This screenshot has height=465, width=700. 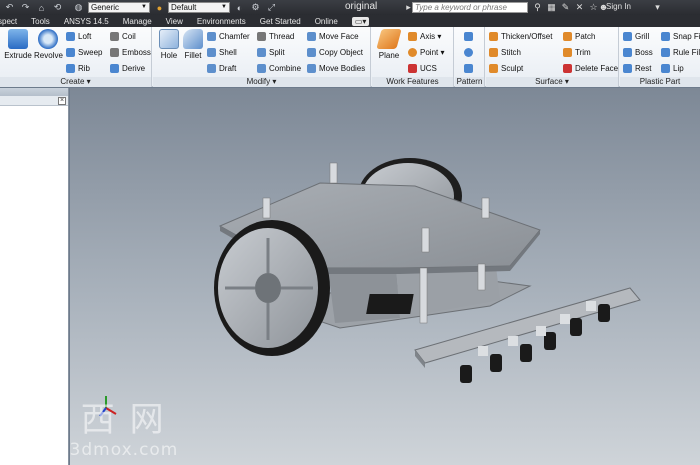 I want to click on menu-tools: Tools, so click(x=40, y=21).